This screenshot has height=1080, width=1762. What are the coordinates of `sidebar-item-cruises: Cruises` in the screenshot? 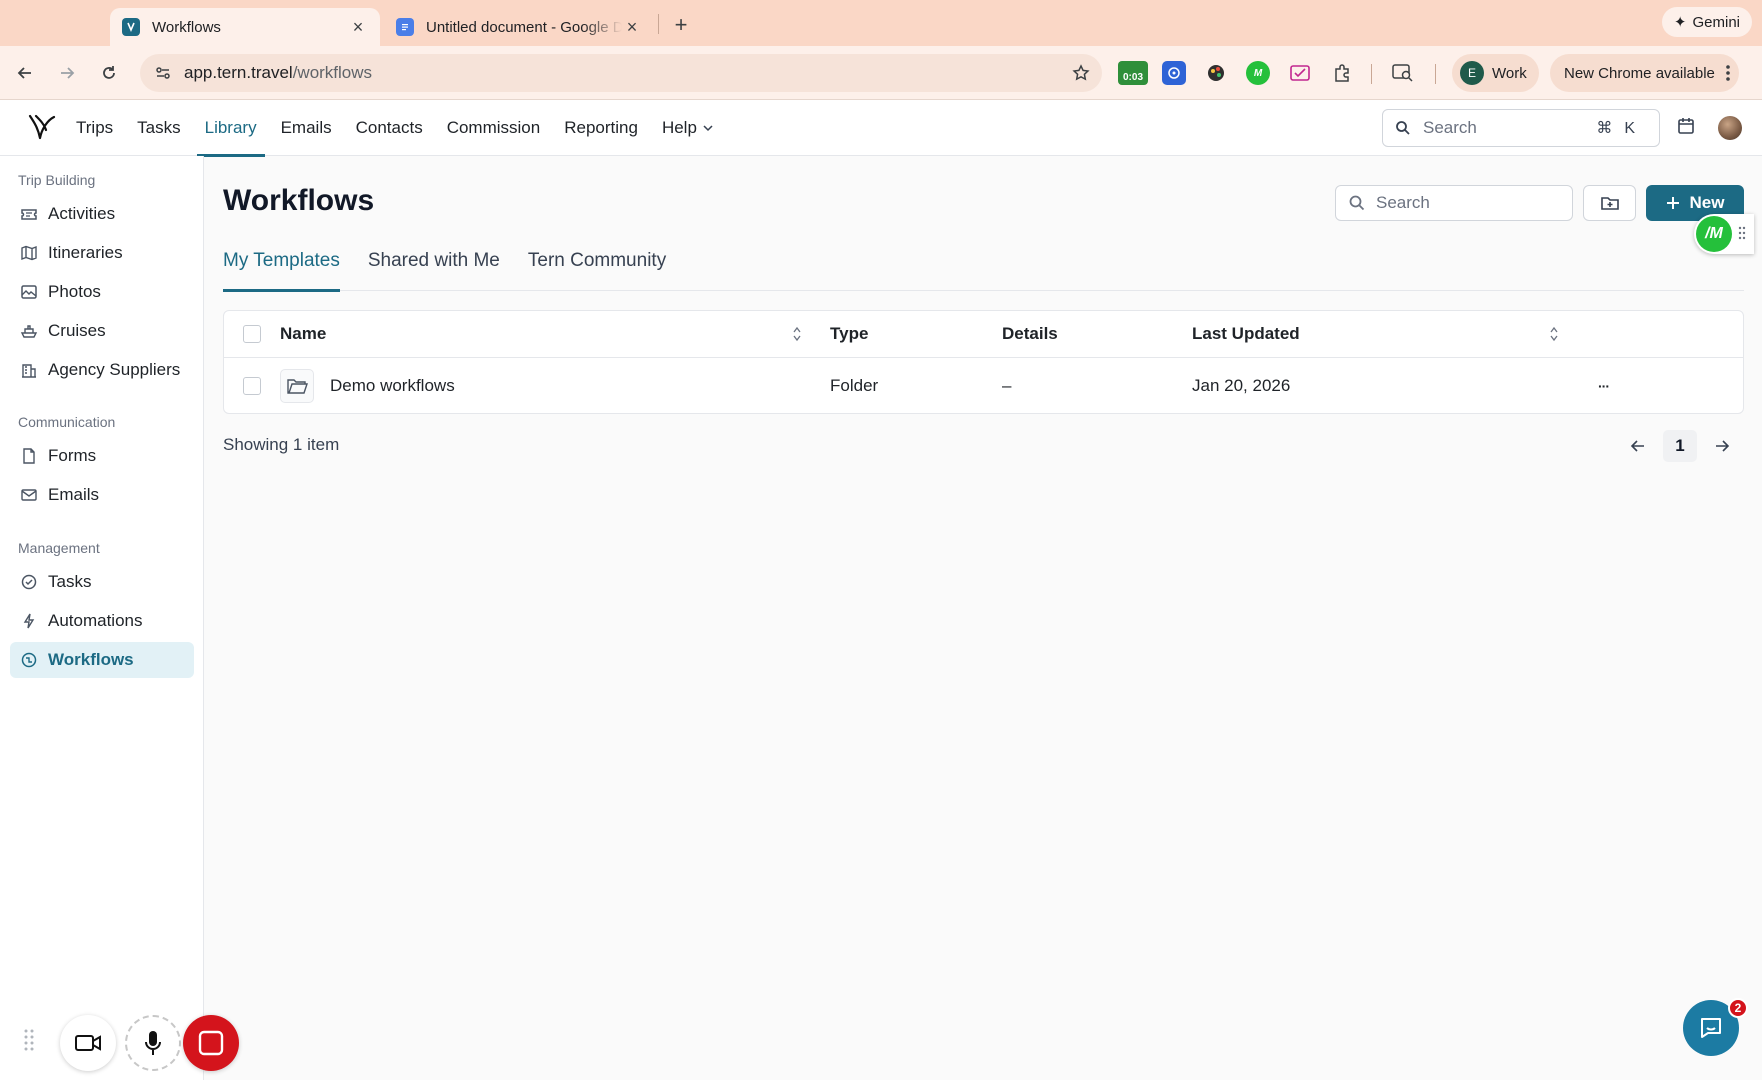 It's located at (102, 331).